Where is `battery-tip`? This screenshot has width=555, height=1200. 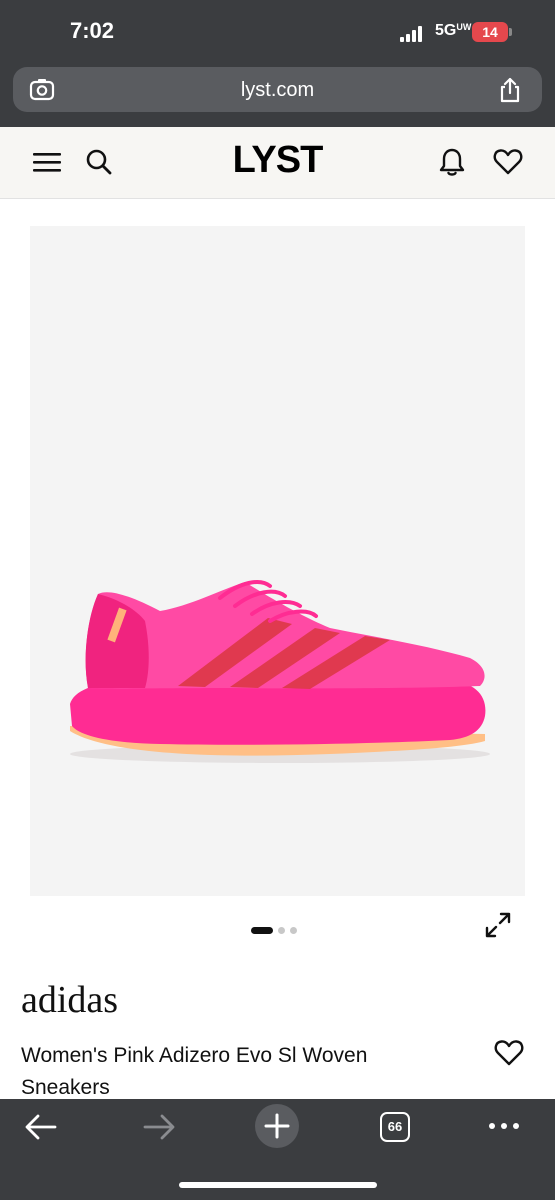 battery-tip is located at coordinates (510, 32).